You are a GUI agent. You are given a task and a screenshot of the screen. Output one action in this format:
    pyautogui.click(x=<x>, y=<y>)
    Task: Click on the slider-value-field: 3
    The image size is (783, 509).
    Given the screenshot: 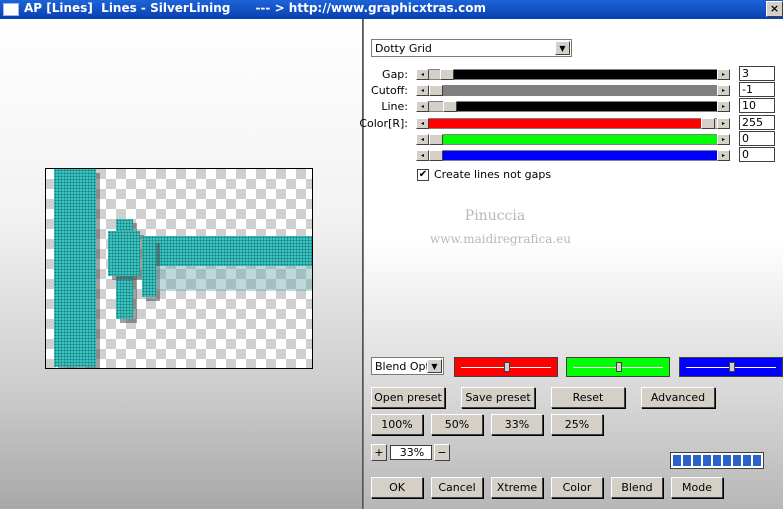 What is the action you would take?
    pyautogui.click(x=757, y=73)
    